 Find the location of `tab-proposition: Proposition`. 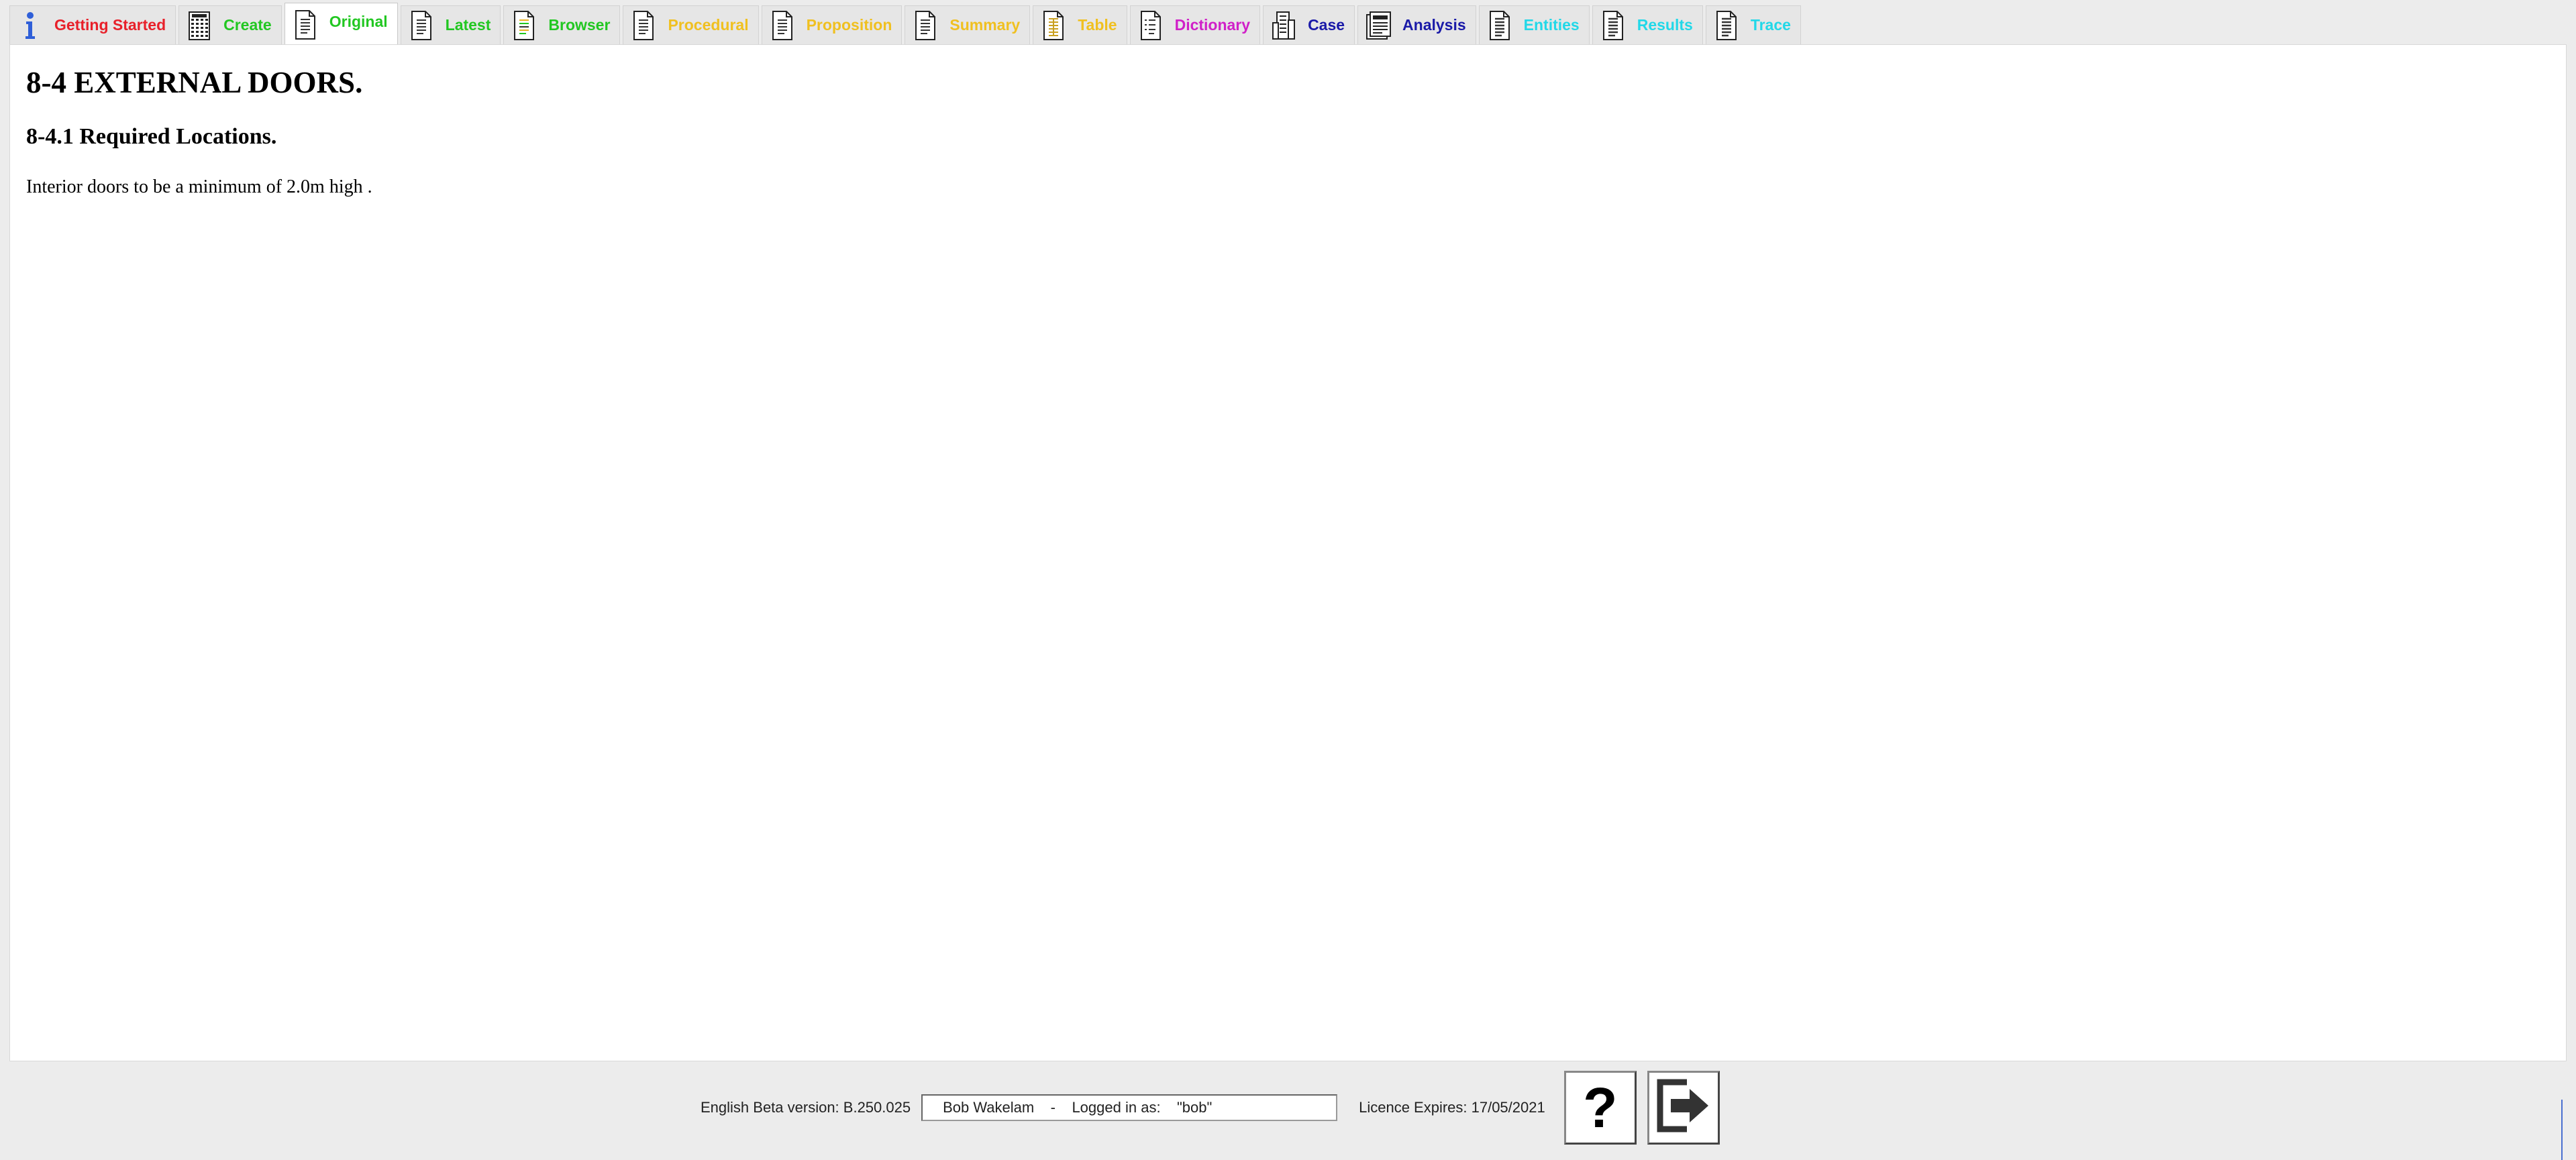

tab-proposition: Proposition is located at coordinates (832, 24).